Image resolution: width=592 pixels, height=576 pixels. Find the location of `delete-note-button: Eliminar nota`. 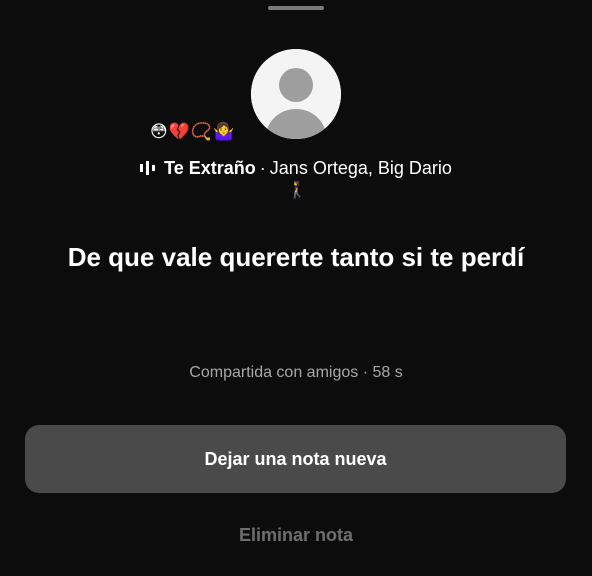

delete-note-button: Eliminar nota is located at coordinates (296, 535).